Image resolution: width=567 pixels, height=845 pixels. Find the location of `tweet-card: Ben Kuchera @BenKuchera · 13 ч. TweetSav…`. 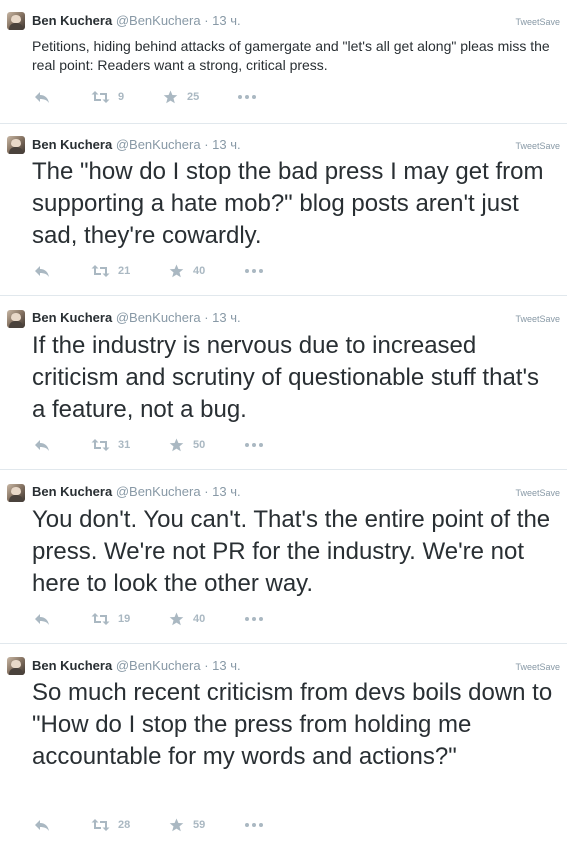

tweet-card: Ben Kuchera @BenKuchera · 13 ч. TweetSav… is located at coordinates (283, 62).